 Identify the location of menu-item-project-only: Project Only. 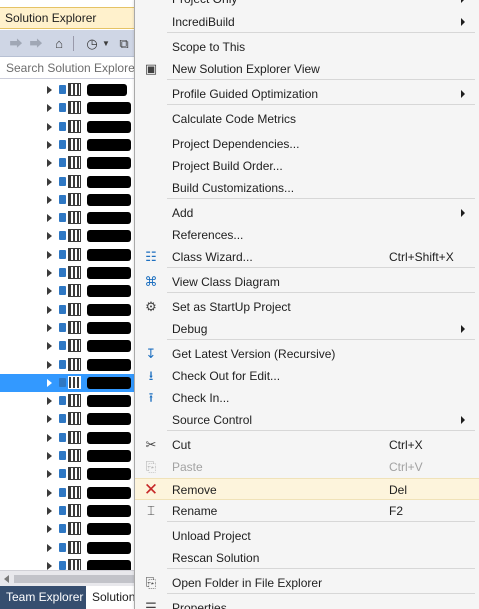
(307, 5).